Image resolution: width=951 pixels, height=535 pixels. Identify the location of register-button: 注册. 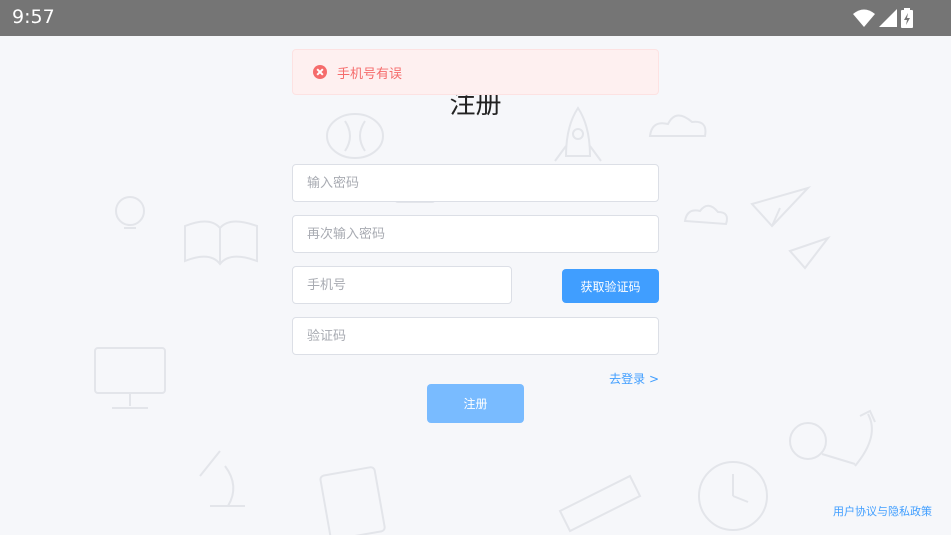
(475, 403).